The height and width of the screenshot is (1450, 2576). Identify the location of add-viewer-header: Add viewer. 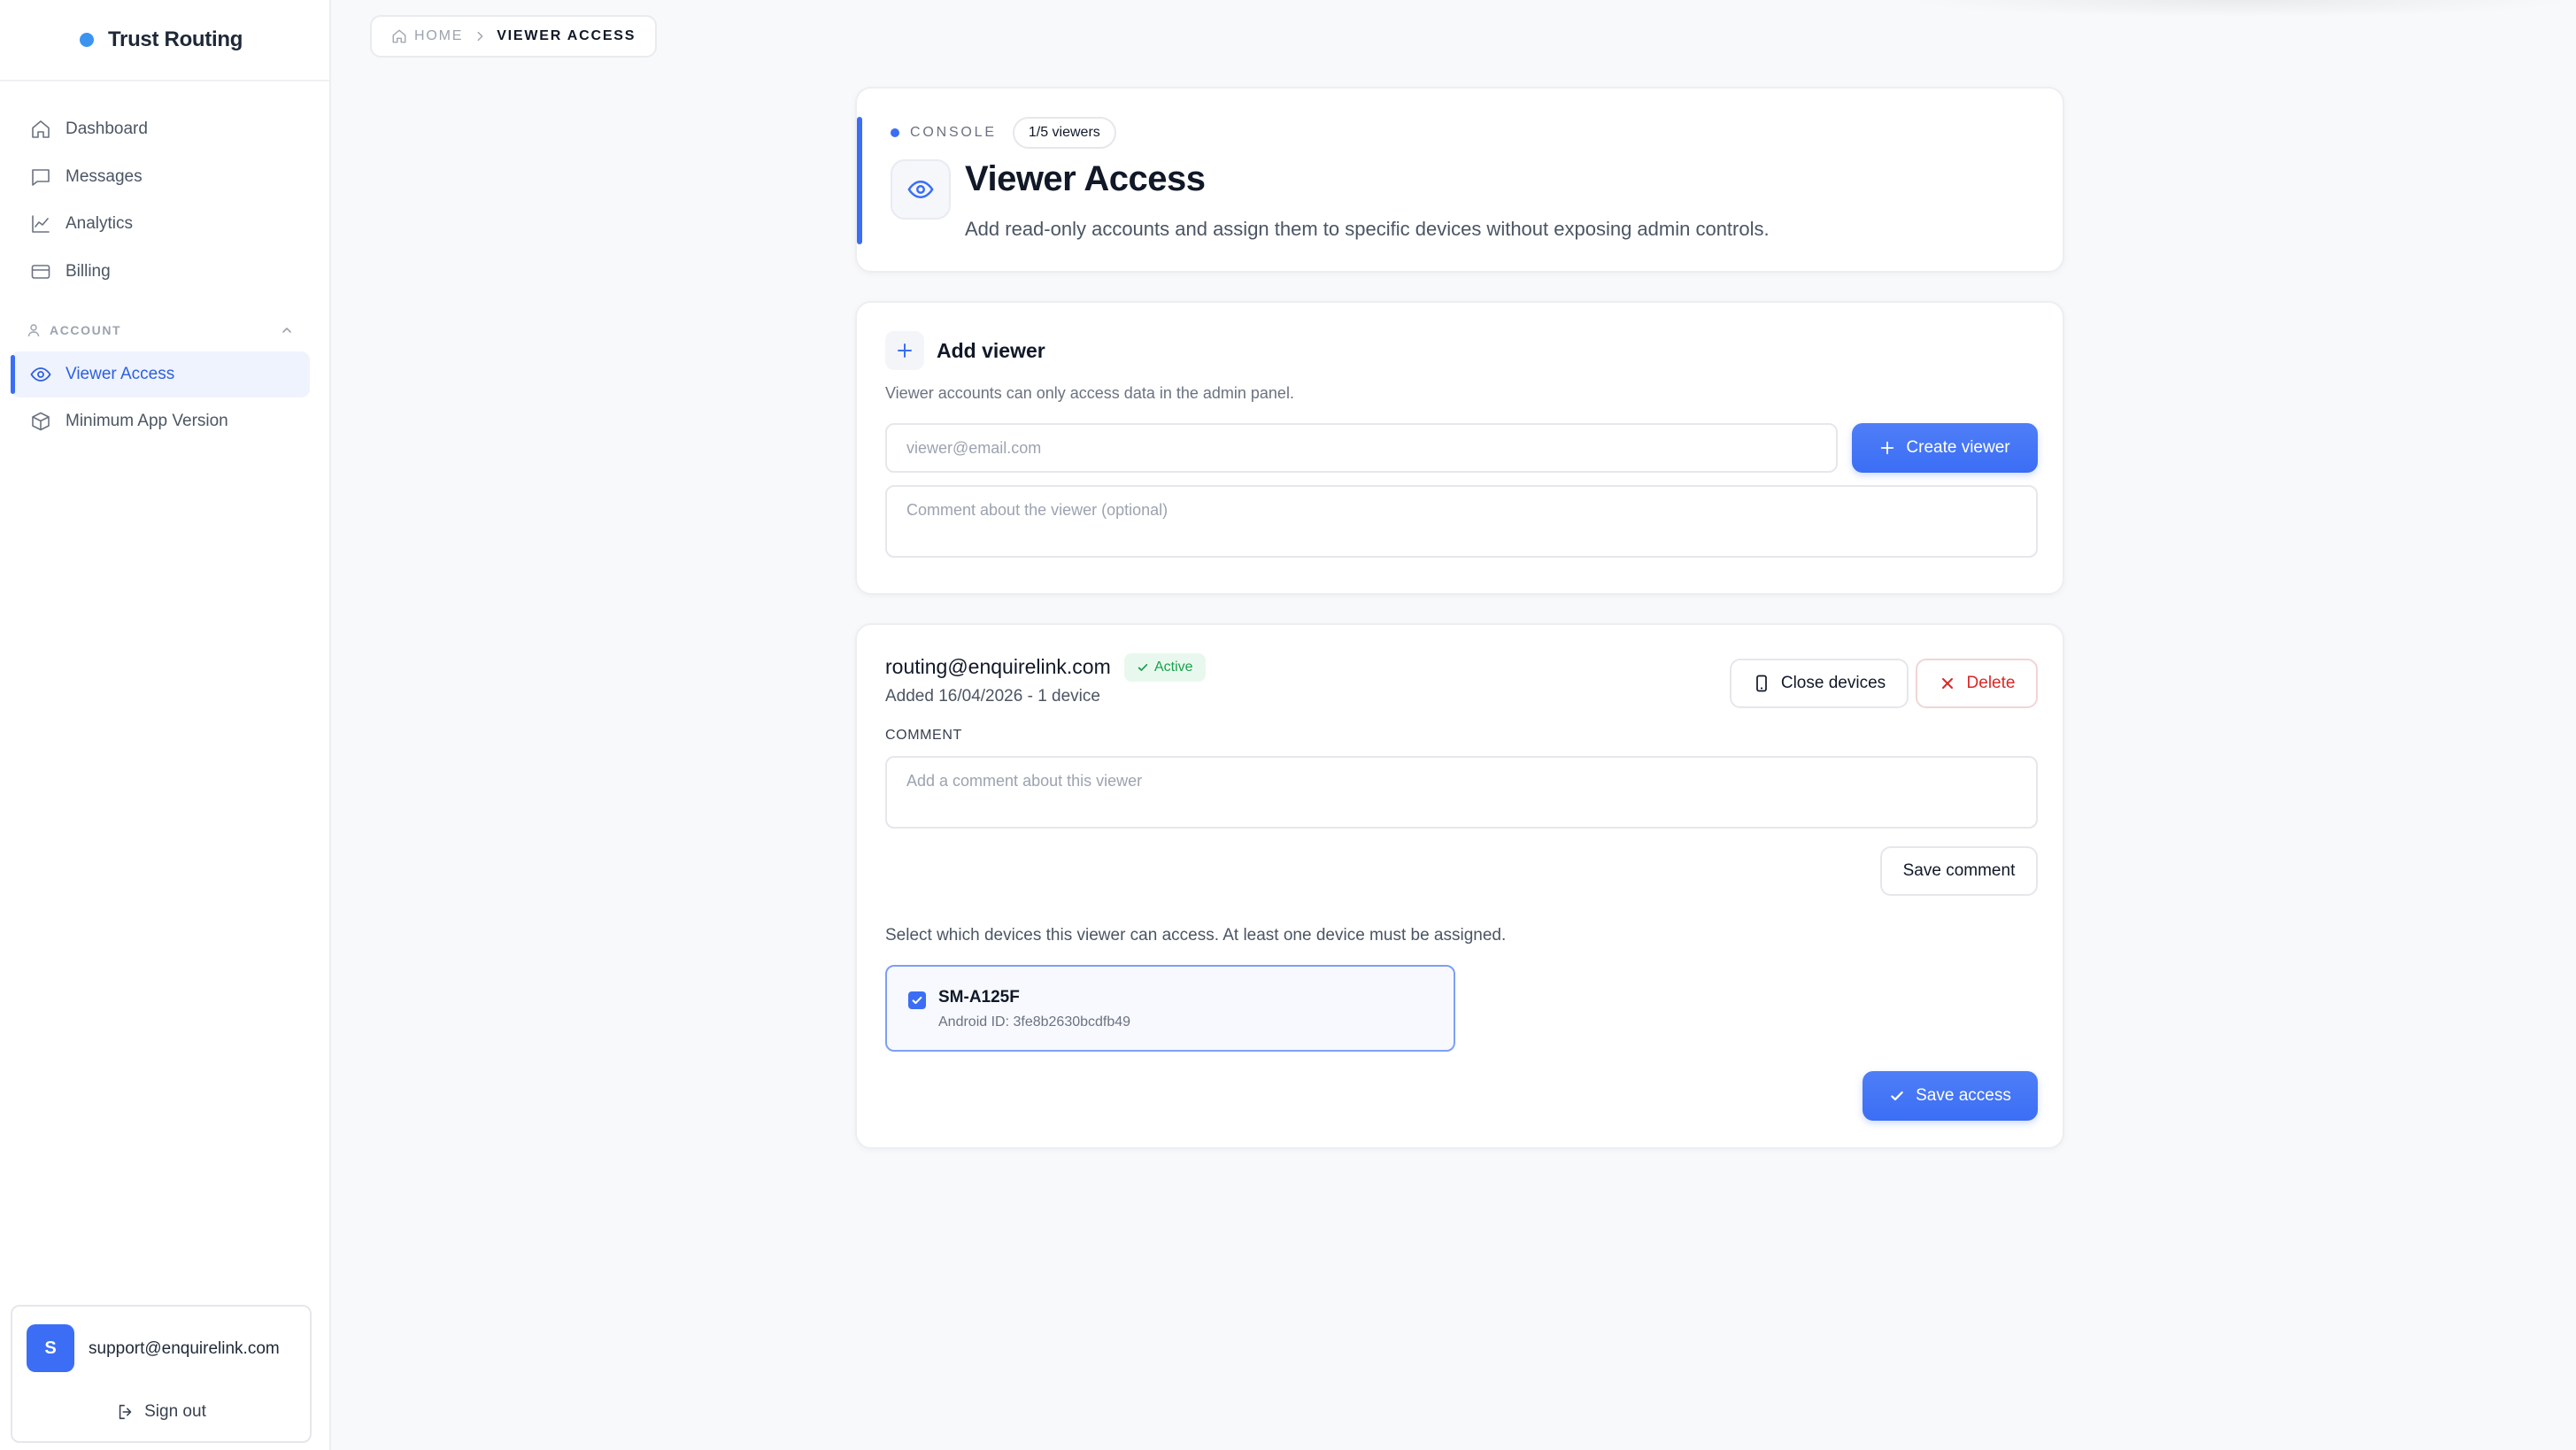
(965, 350).